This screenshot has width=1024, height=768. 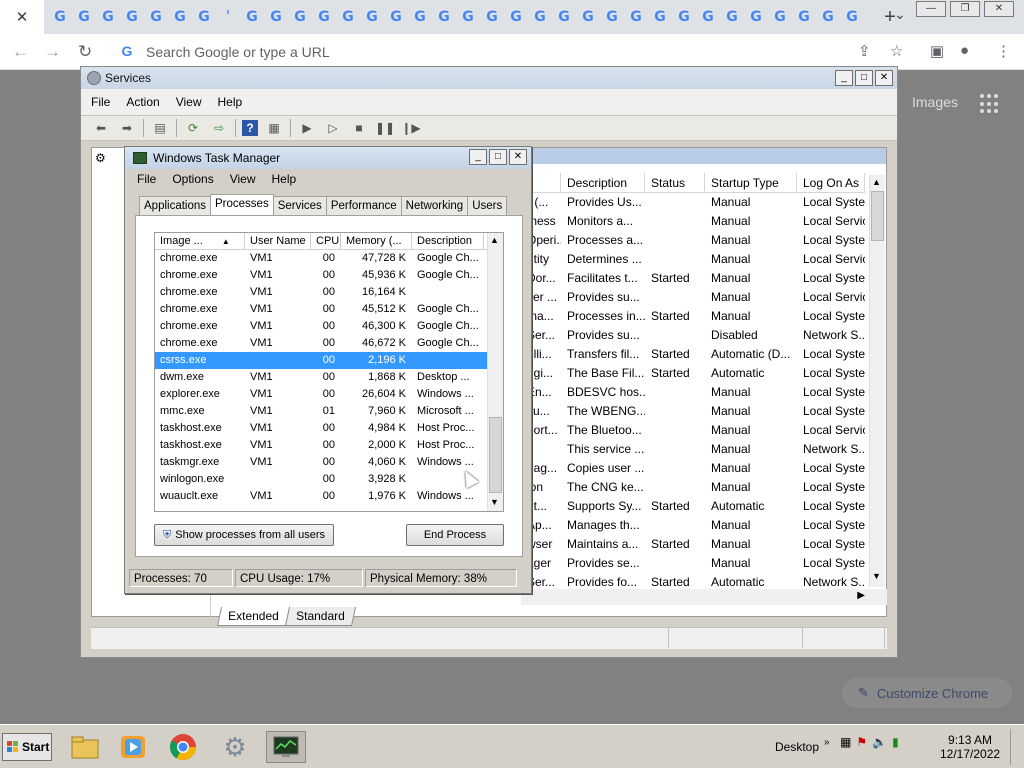 What do you see at coordinates (900, 14) in the screenshot?
I see `tab-search-button: ⌄` at bounding box center [900, 14].